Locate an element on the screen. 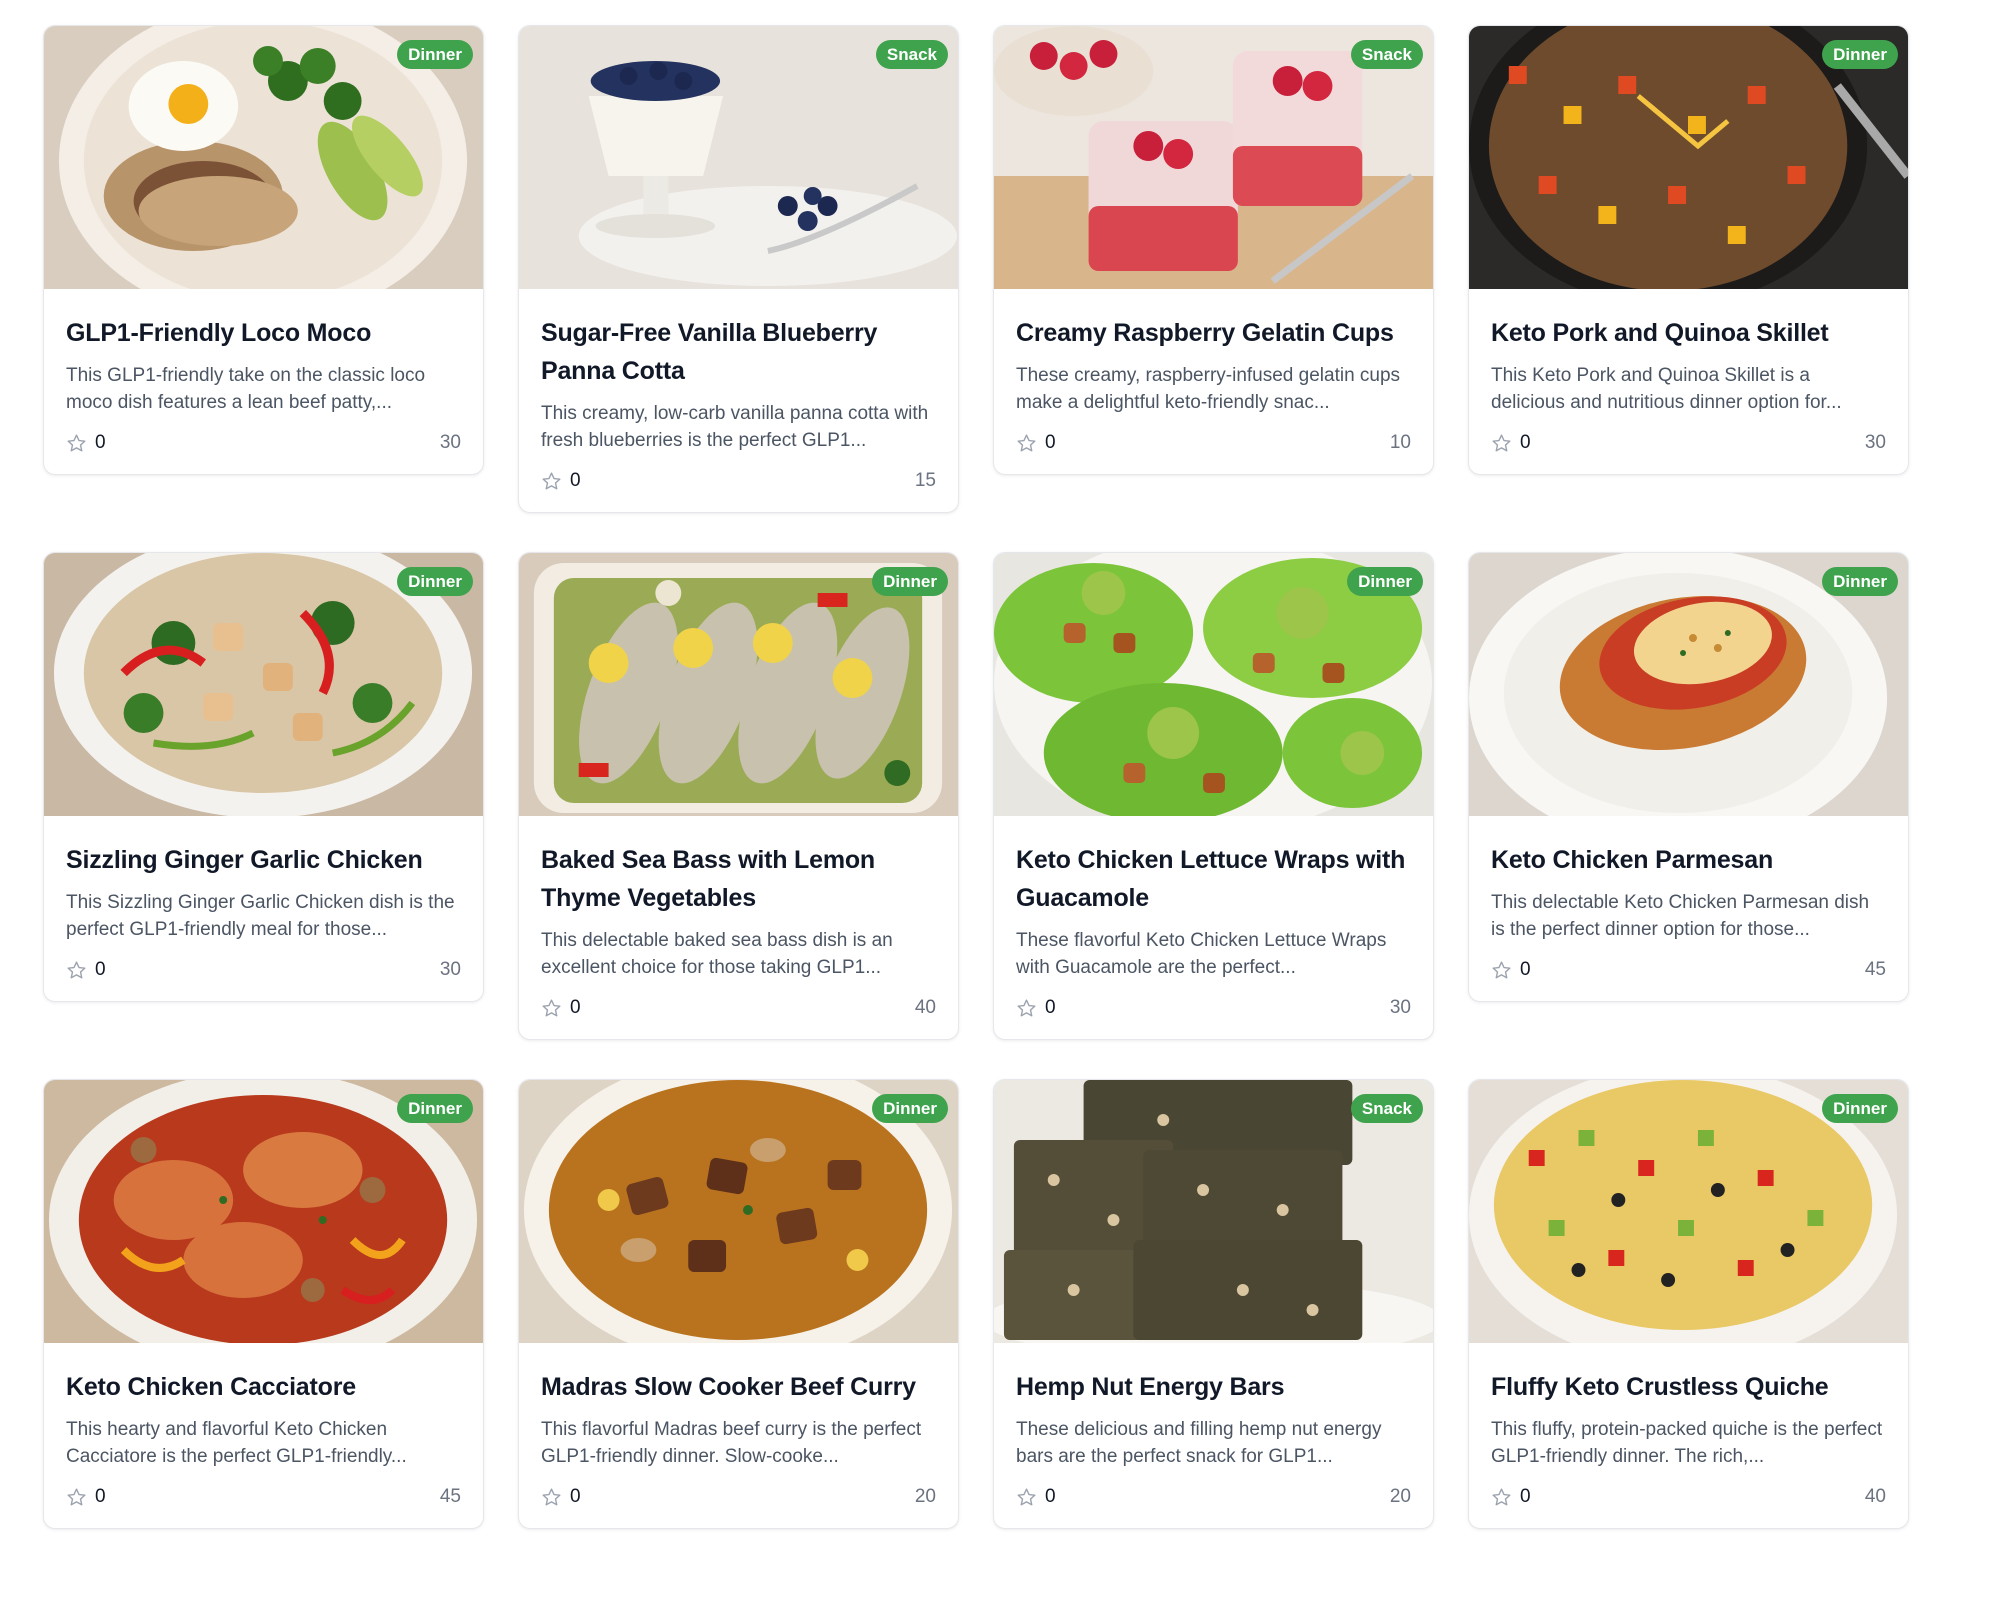 This screenshot has height=1606, width=2000. recipe-title: Fluffy Keto Crustless Quiche is located at coordinates (1688, 1387).